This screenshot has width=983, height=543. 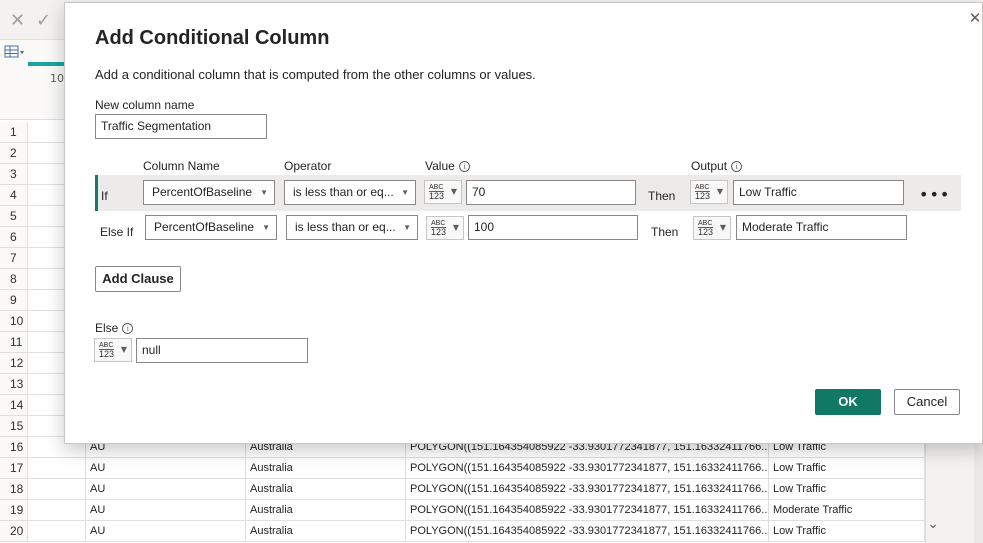 What do you see at coordinates (14, 237) in the screenshot?
I see `row-number: 6` at bounding box center [14, 237].